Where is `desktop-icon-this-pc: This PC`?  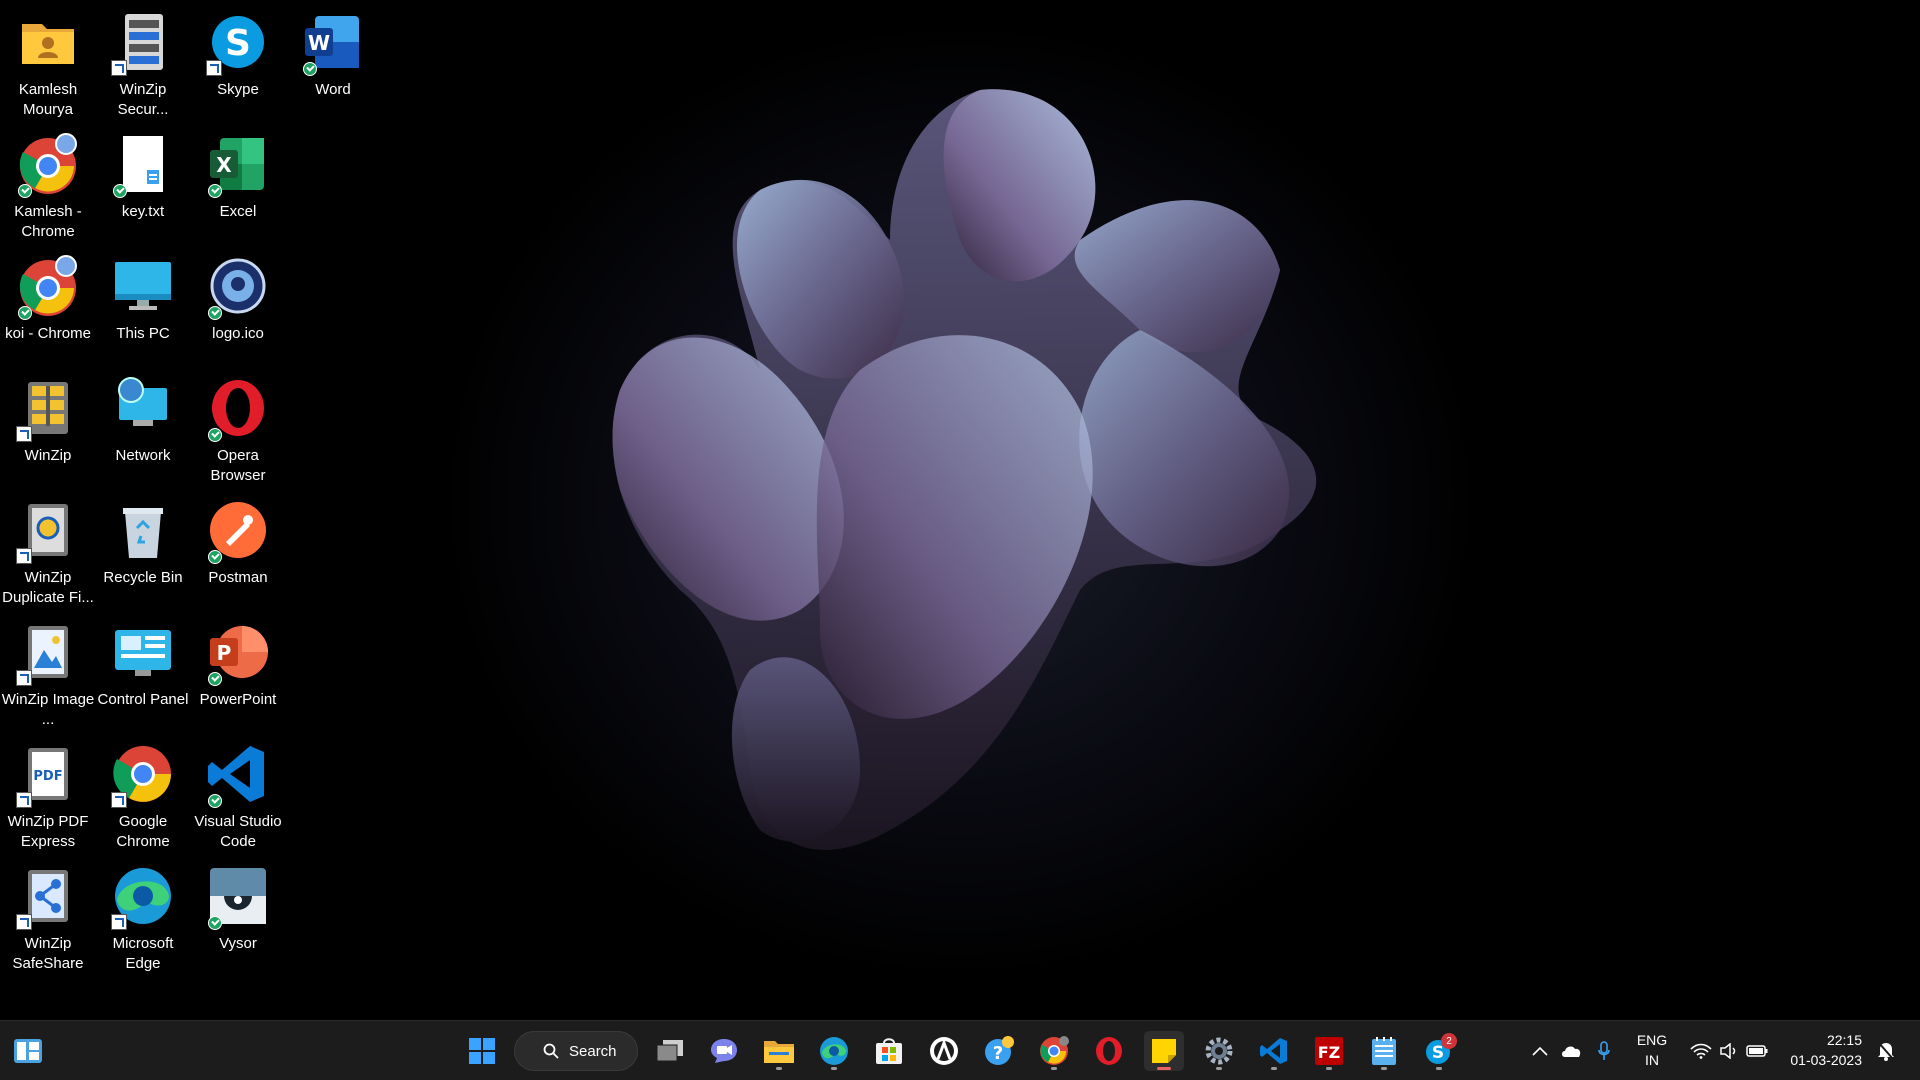 desktop-icon-this-pc: This PC is located at coordinates (143, 307).